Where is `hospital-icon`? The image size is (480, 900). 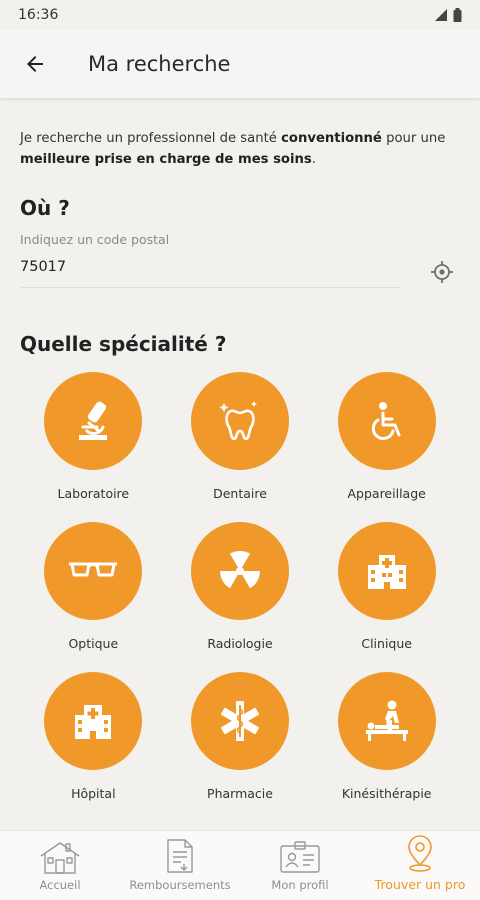
hospital-icon is located at coordinates (93, 722).